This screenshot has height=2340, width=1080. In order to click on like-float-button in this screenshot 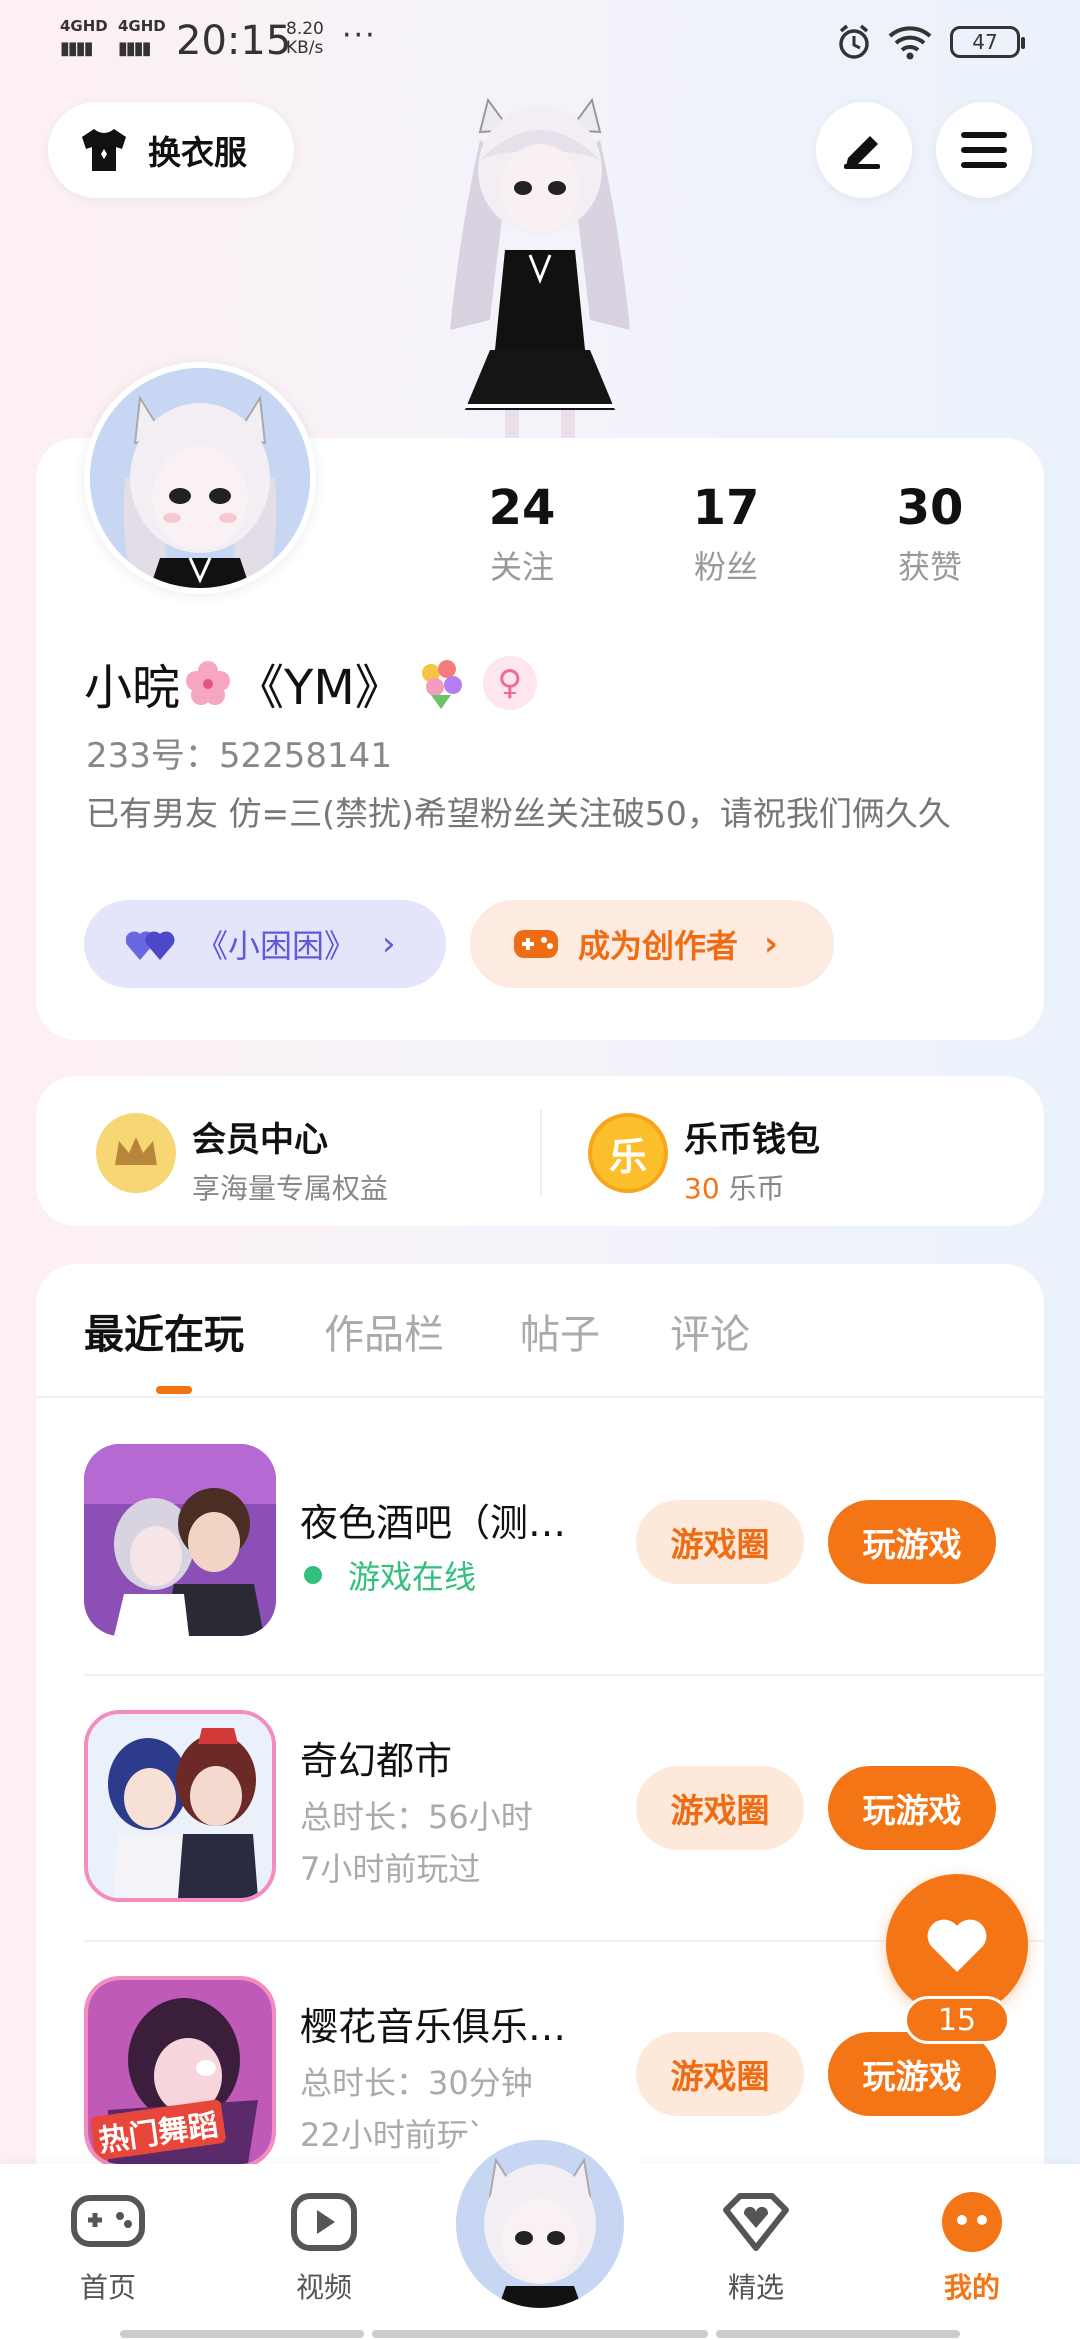, I will do `click(957, 1945)`.